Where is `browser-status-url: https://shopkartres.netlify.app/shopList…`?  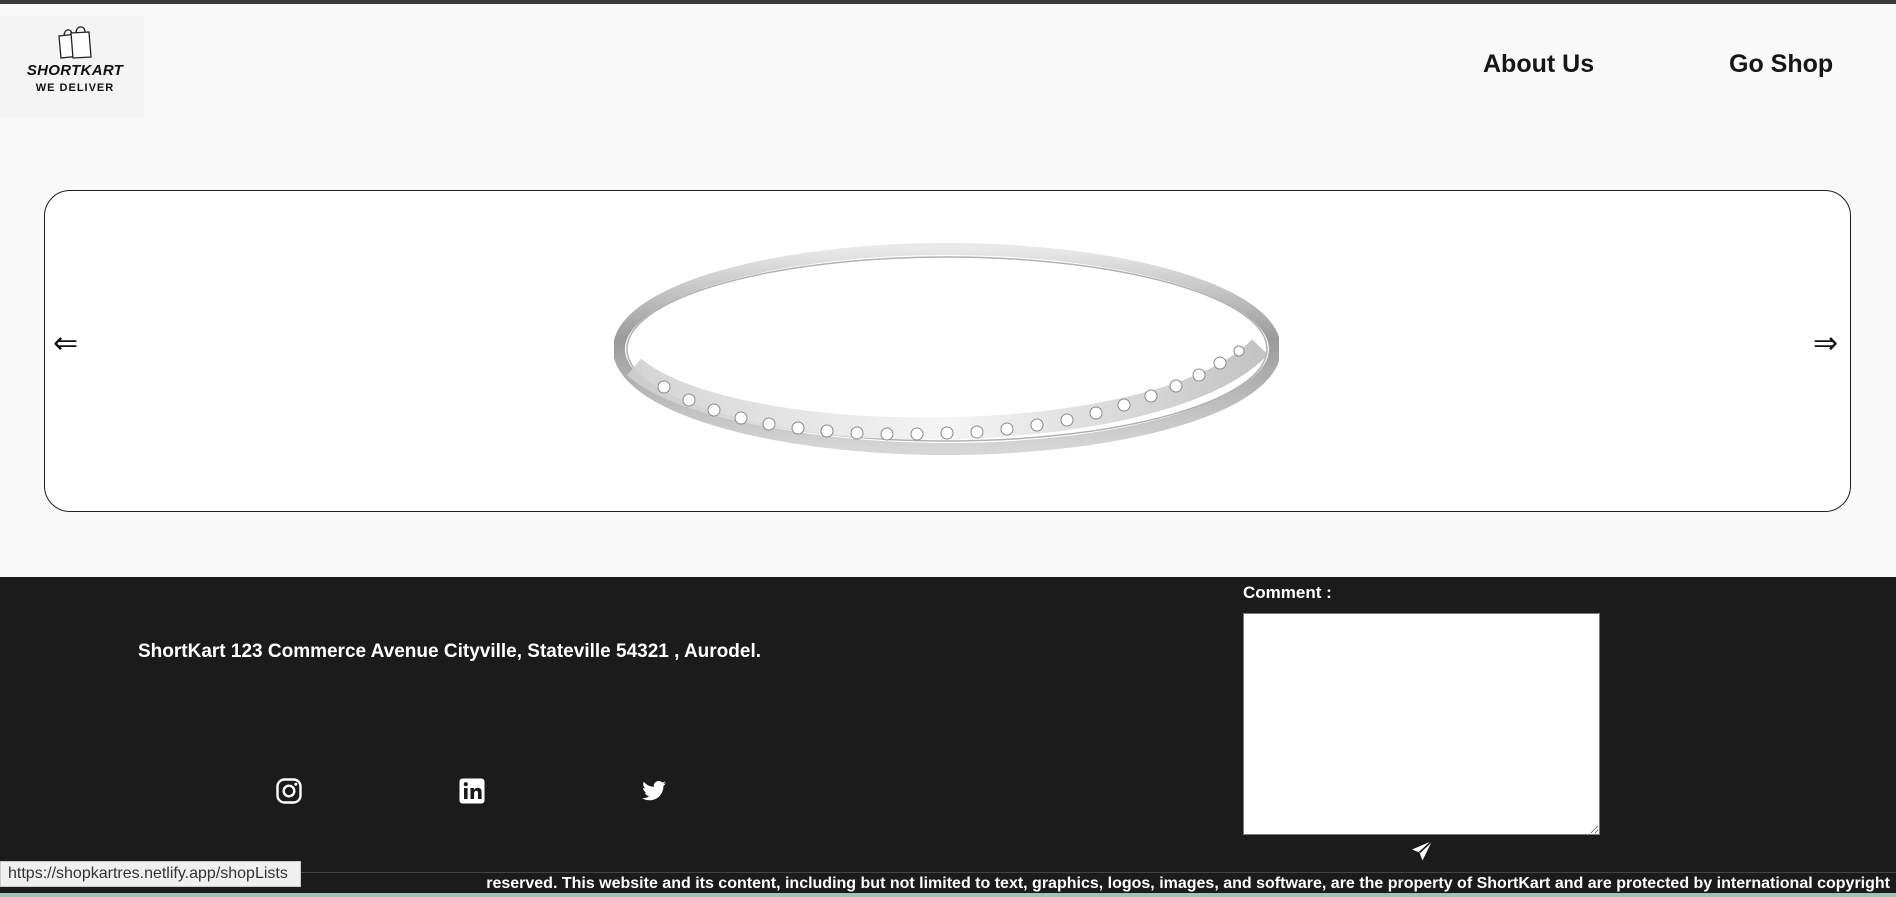
browser-status-url: https://shopkartres.netlify.app/shopList… is located at coordinates (150, 874).